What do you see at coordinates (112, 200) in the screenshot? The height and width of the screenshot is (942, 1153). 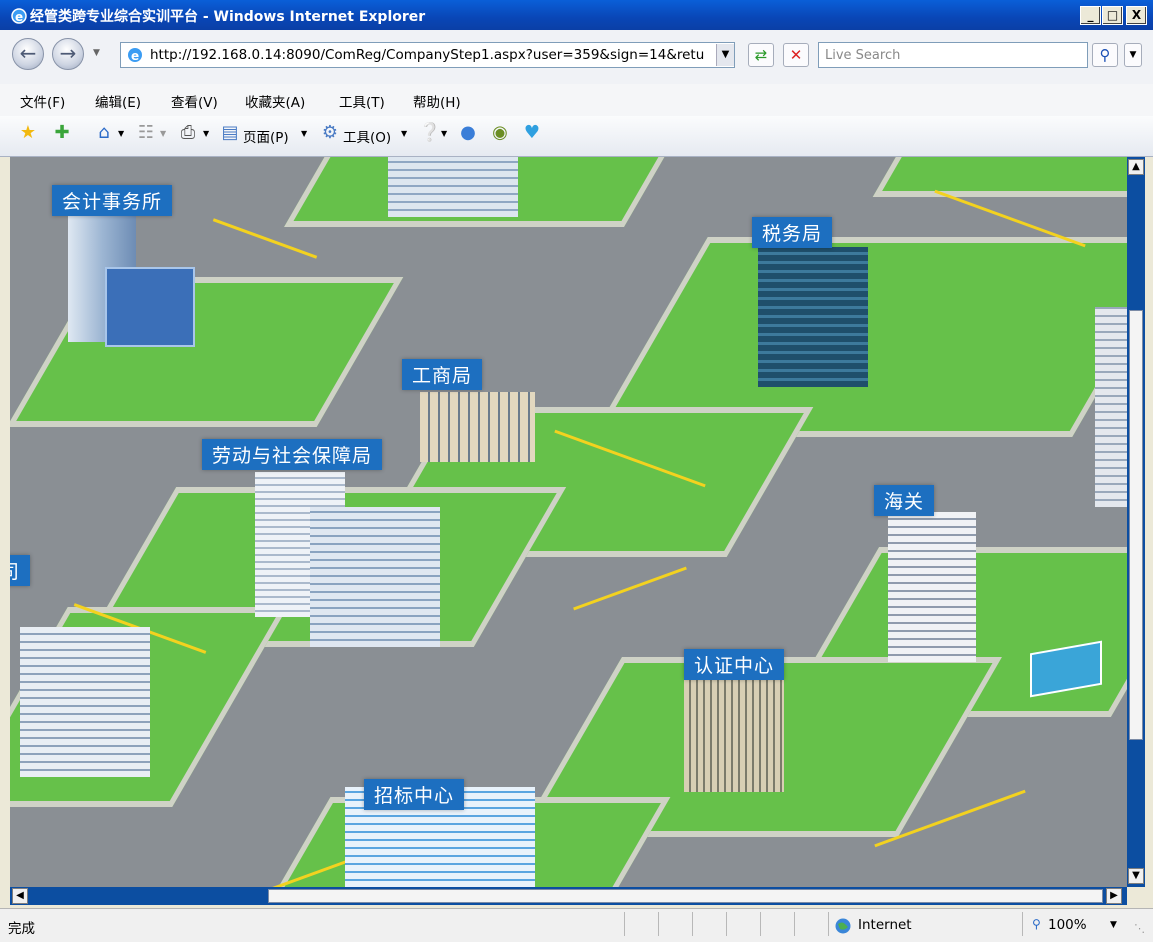 I see `map-label-accounting-firm: 会计事务所` at bounding box center [112, 200].